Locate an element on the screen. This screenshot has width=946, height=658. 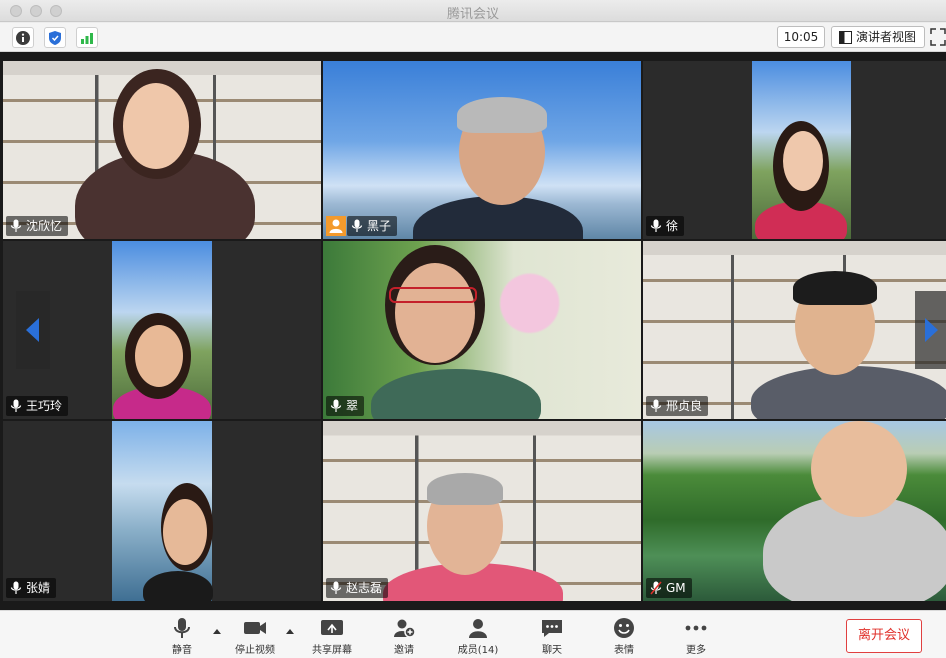
host-badge is located at coordinates (336, 226).